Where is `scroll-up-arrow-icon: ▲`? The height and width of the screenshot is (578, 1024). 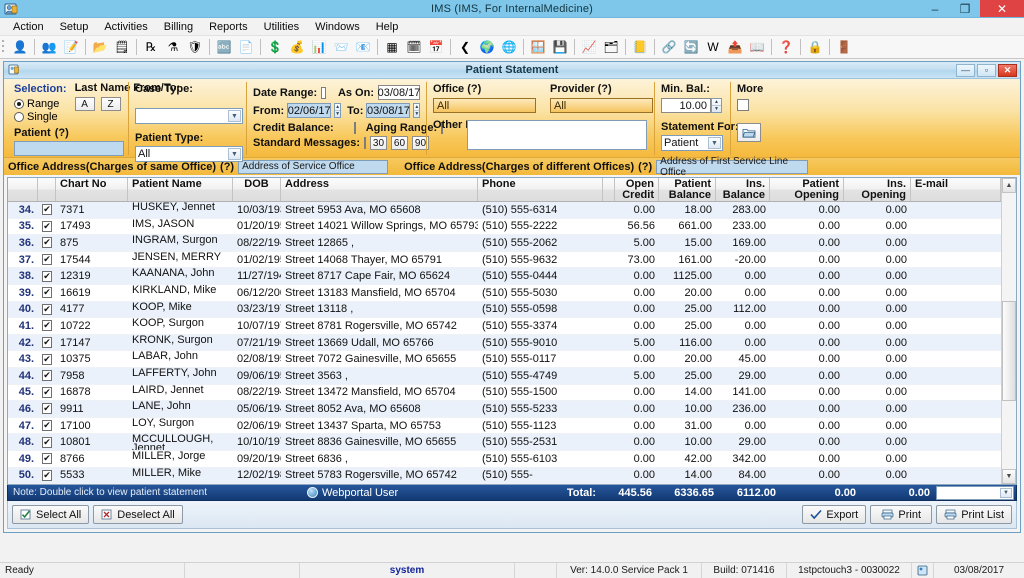 scroll-up-arrow-icon: ▲ is located at coordinates (1009, 185).